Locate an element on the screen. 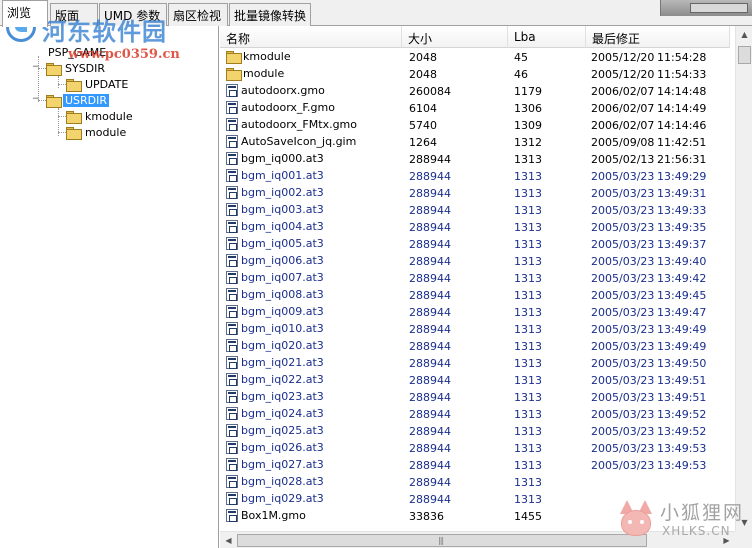 The image size is (752, 548). file-name: autodoorx.gmo is located at coordinates (283, 90).